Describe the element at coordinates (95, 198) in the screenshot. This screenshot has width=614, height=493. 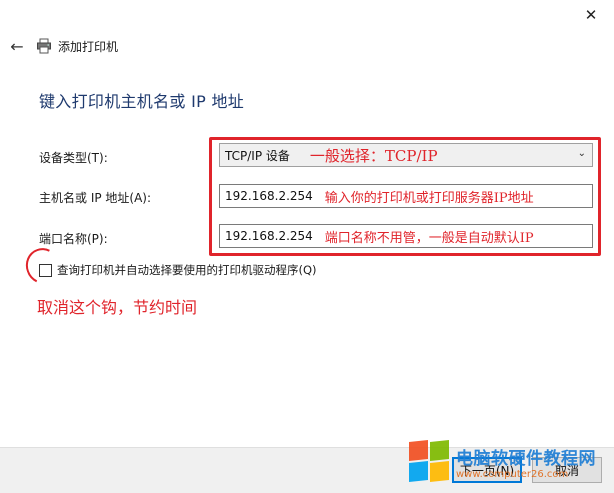
I see `hostname-label: 主机名或 IP 地址(A):` at that location.